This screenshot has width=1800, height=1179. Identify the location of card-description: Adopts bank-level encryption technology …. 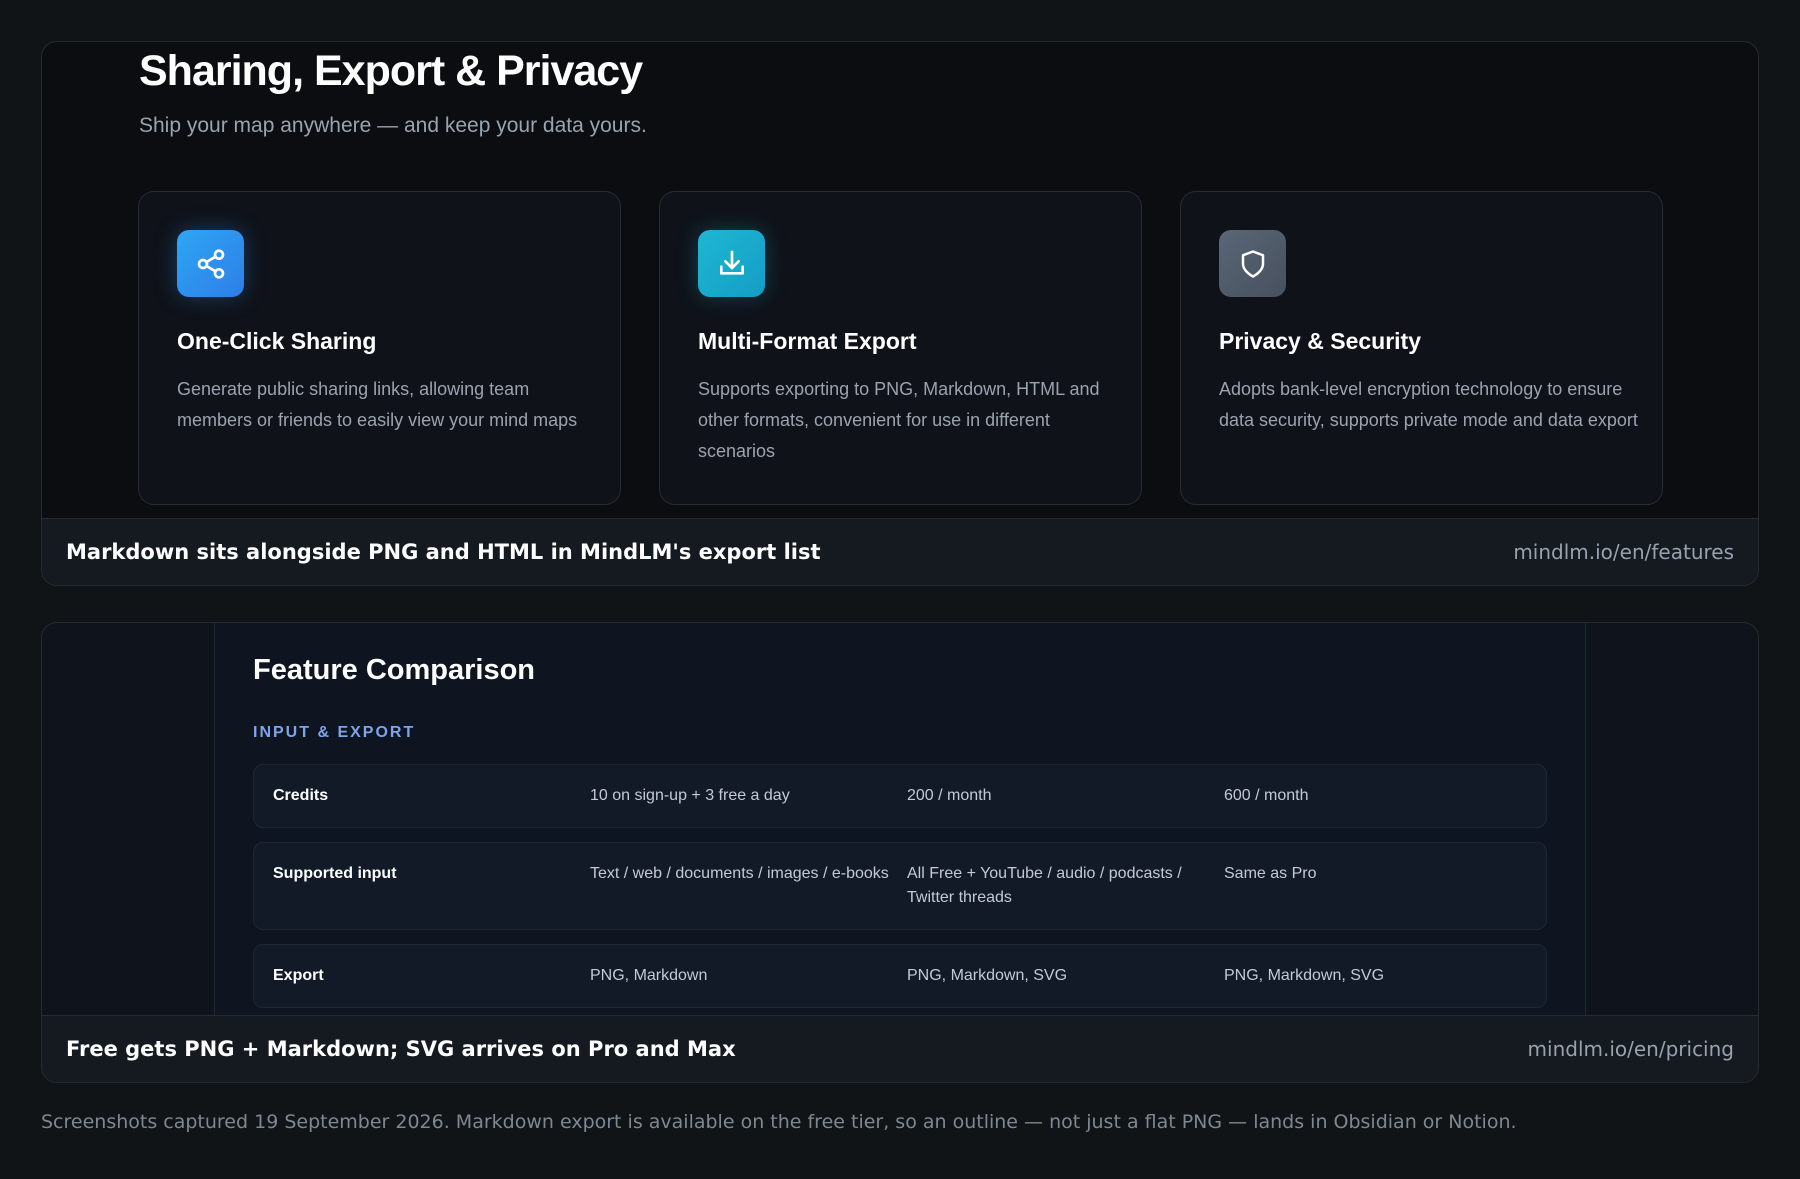
(1428, 404).